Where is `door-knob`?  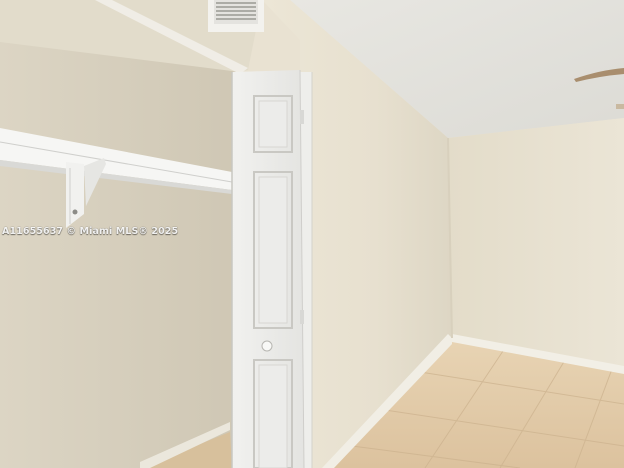
door-knob is located at coordinates (267, 346).